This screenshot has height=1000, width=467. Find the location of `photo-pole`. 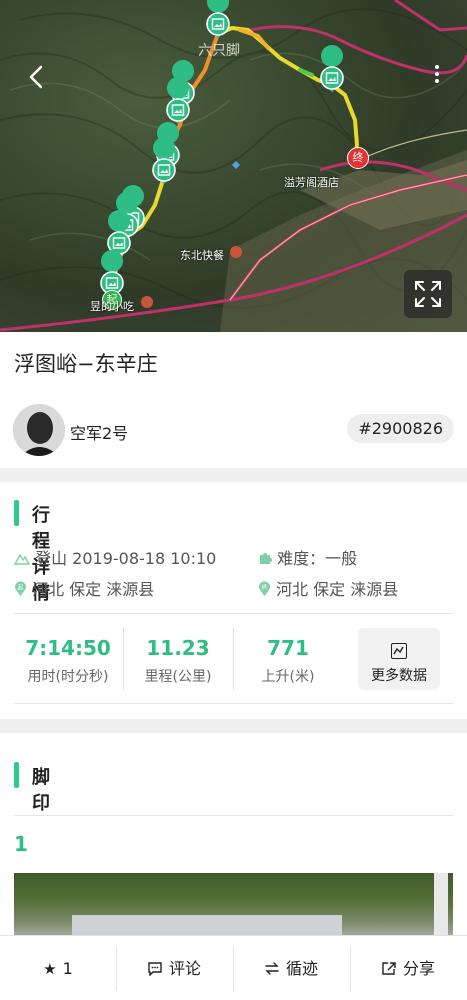

photo-pole is located at coordinates (441, 908).